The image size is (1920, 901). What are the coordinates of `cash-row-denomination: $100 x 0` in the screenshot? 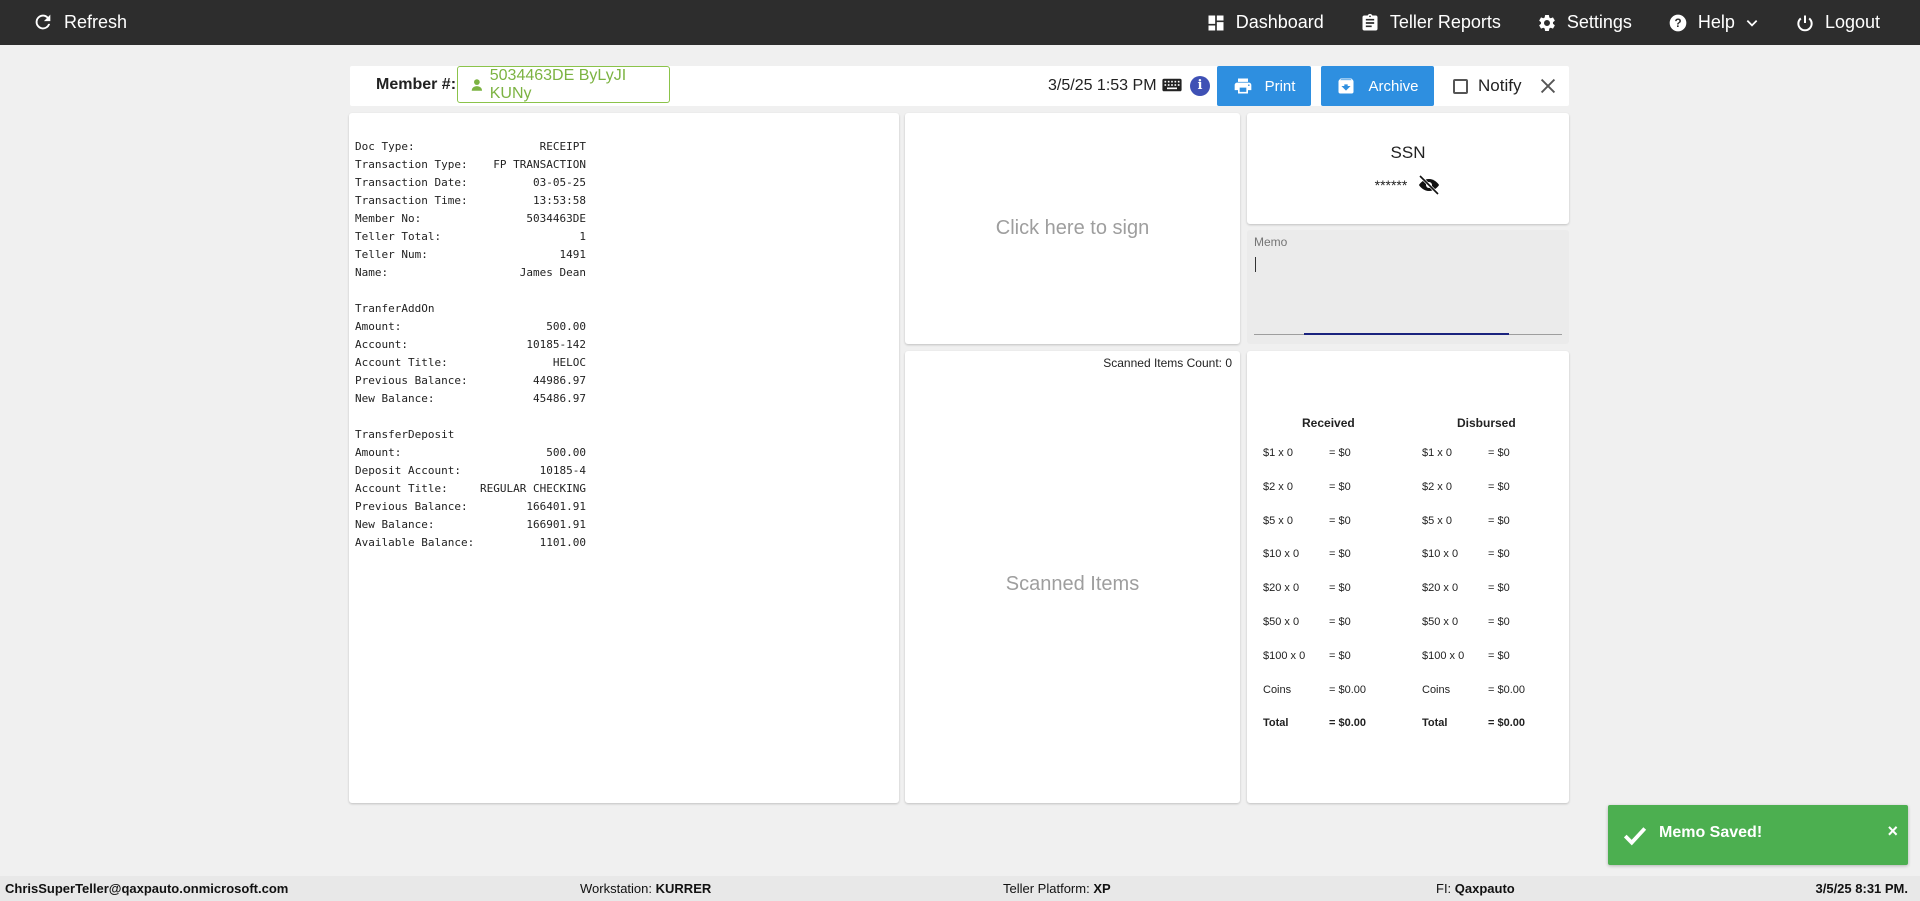 It's located at (1443, 655).